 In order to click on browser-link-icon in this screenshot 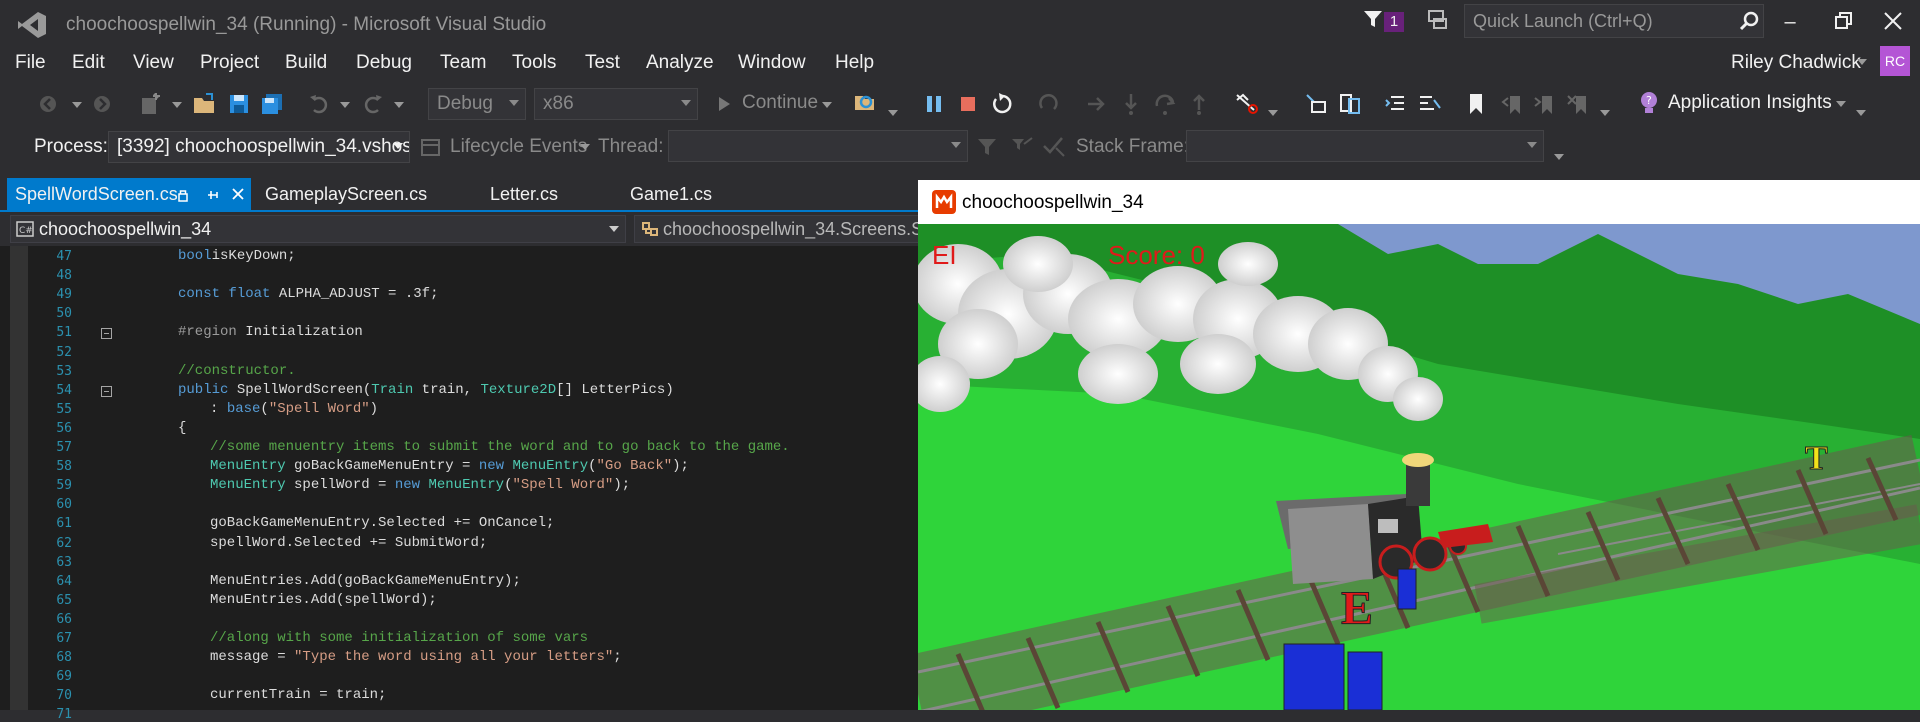, I will do `click(865, 103)`.